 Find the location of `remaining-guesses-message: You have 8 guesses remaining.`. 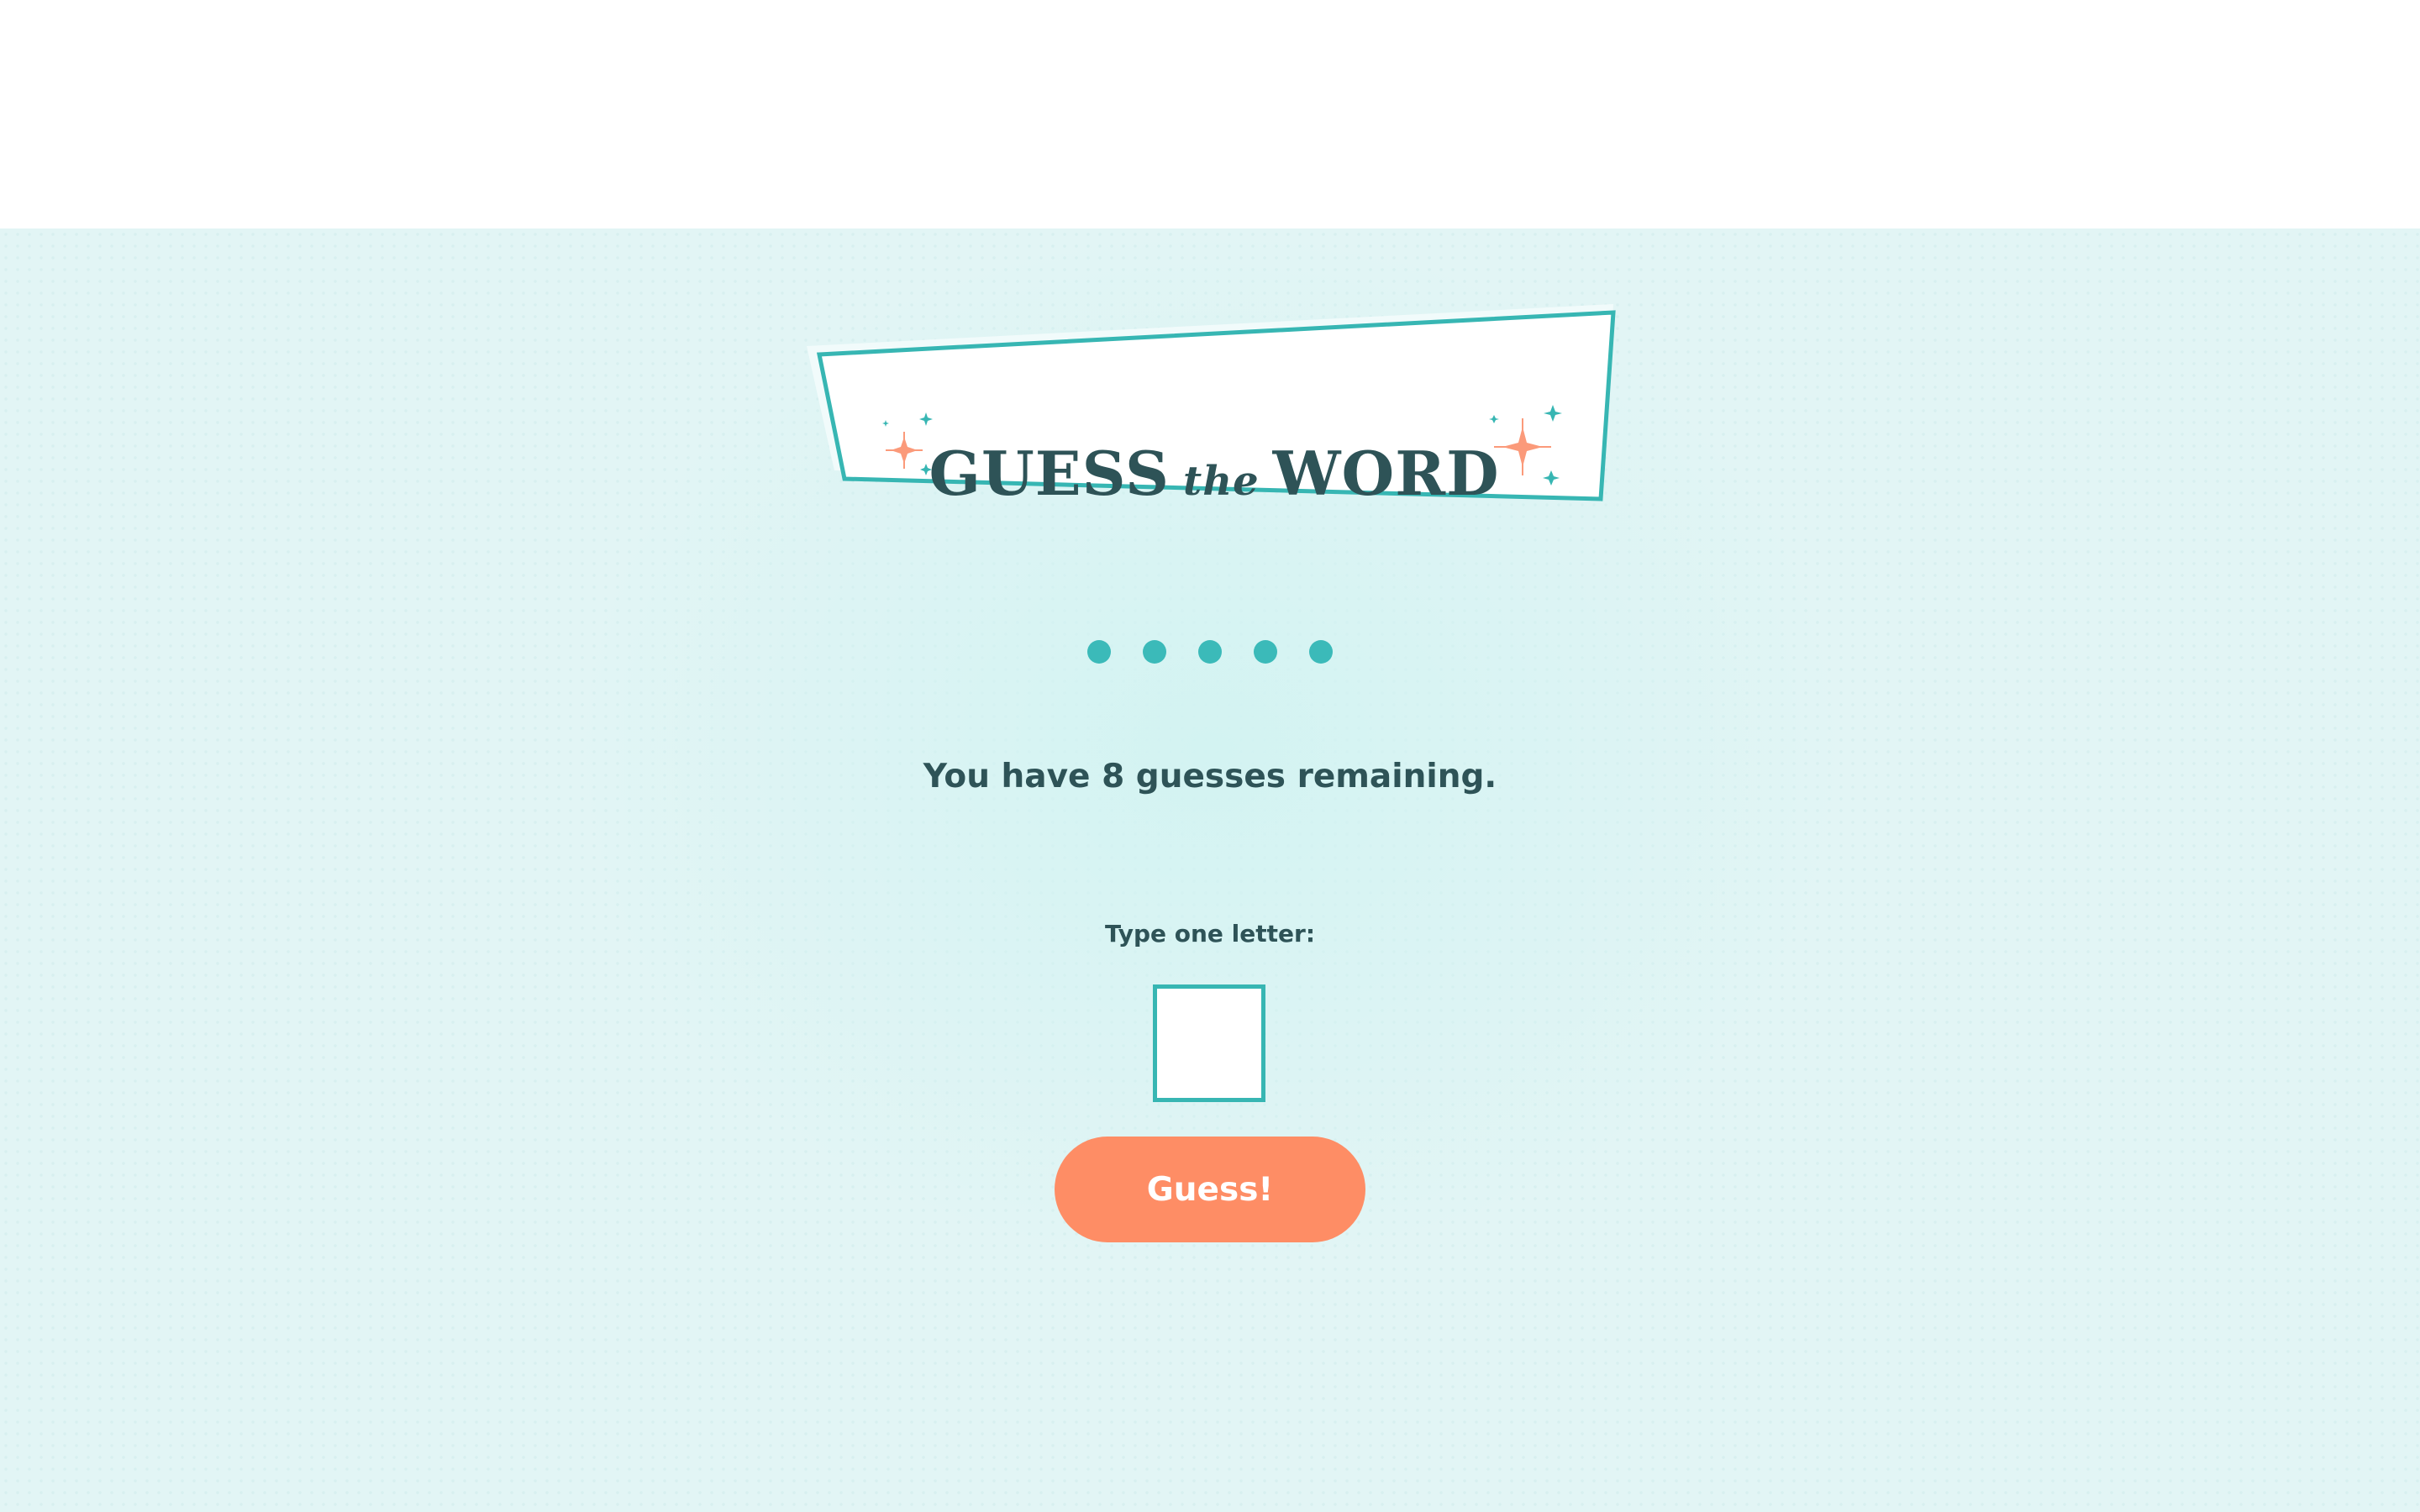

remaining-guesses-message: You have 8 guesses remaining. is located at coordinates (1210, 776).